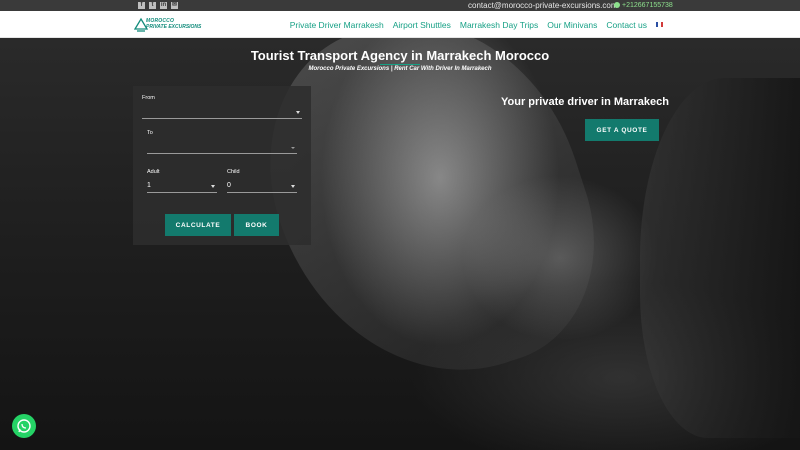  I want to click on nav-item-airport-shuttles: Airport Shuttles, so click(422, 25).